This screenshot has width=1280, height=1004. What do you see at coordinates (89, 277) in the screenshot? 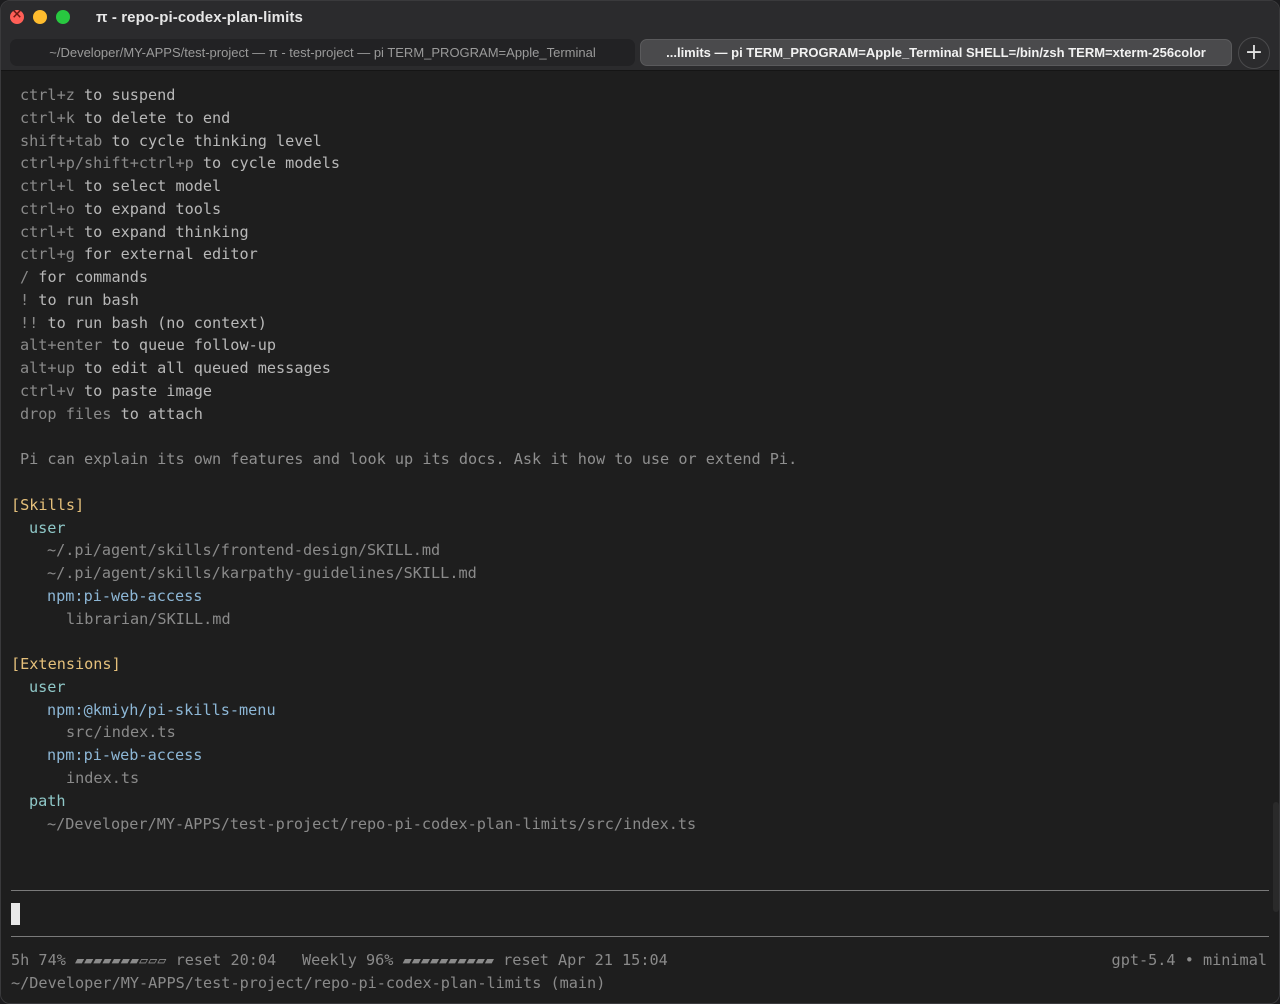
I see `shortcut-description: for commands` at bounding box center [89, 277].